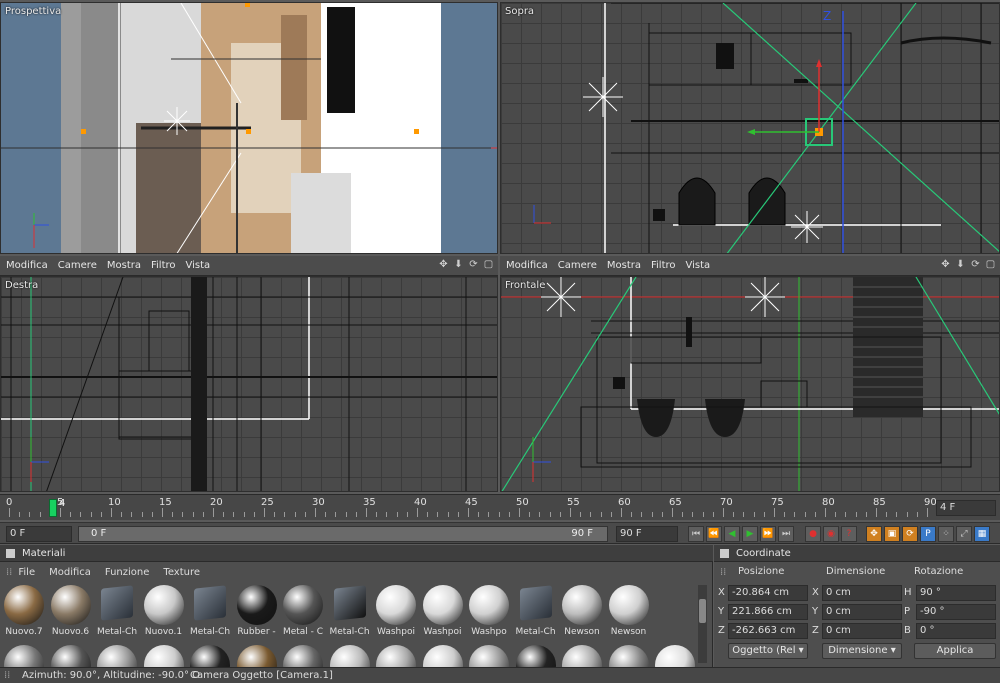  I want to click on next-key-button: ⏩, so click(768, 534).